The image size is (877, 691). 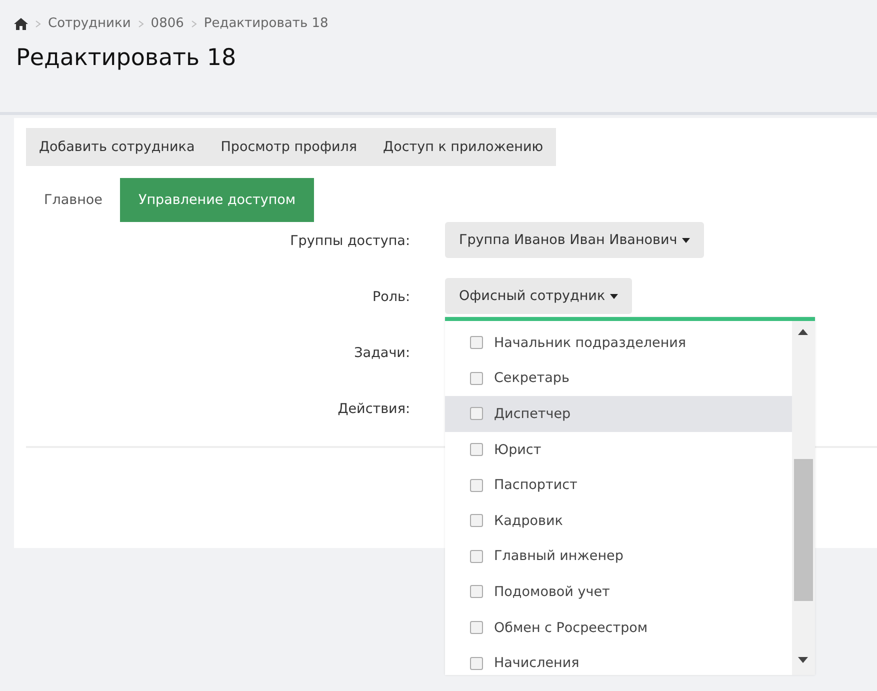 I want to click on menu-item-label: Начисления, so click(x=537, y=663).